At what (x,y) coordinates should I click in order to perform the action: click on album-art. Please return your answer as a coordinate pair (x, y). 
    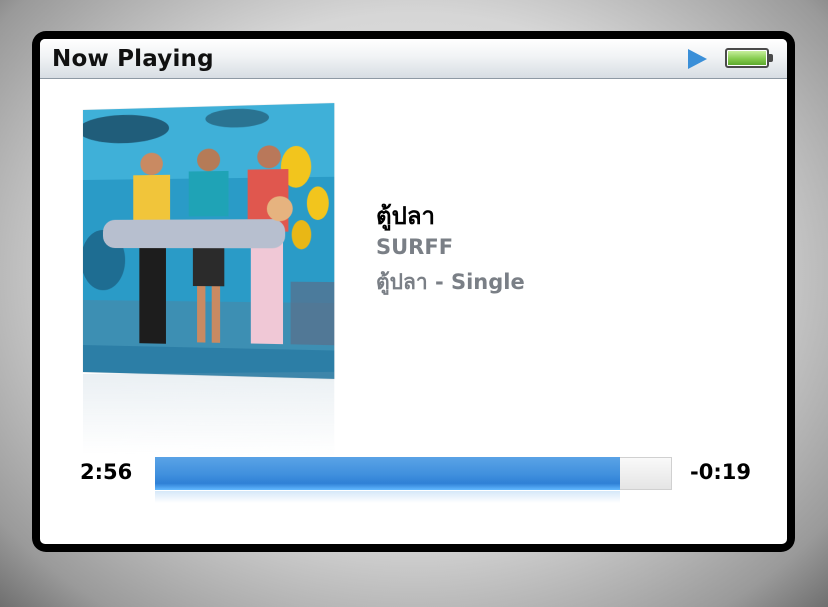
    Looking at the image, I should click on (209, 241).